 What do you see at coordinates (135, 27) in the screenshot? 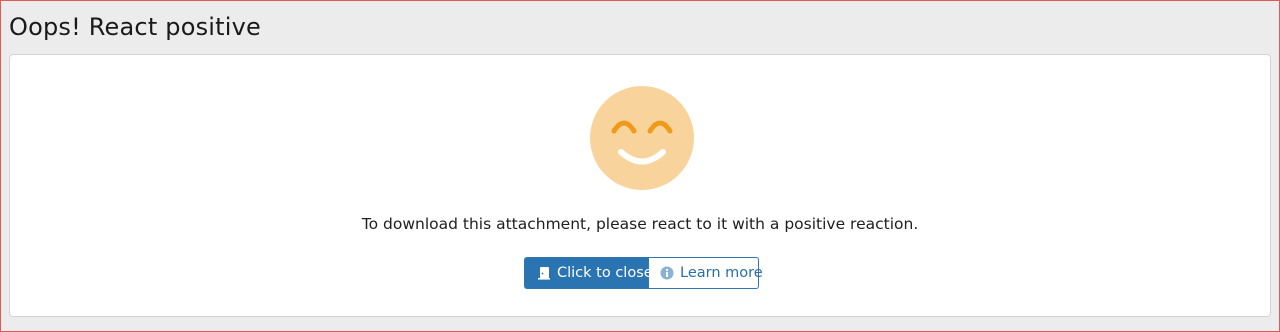
I see `page-title: Oops! React positive` at bounding box center [135, 27].